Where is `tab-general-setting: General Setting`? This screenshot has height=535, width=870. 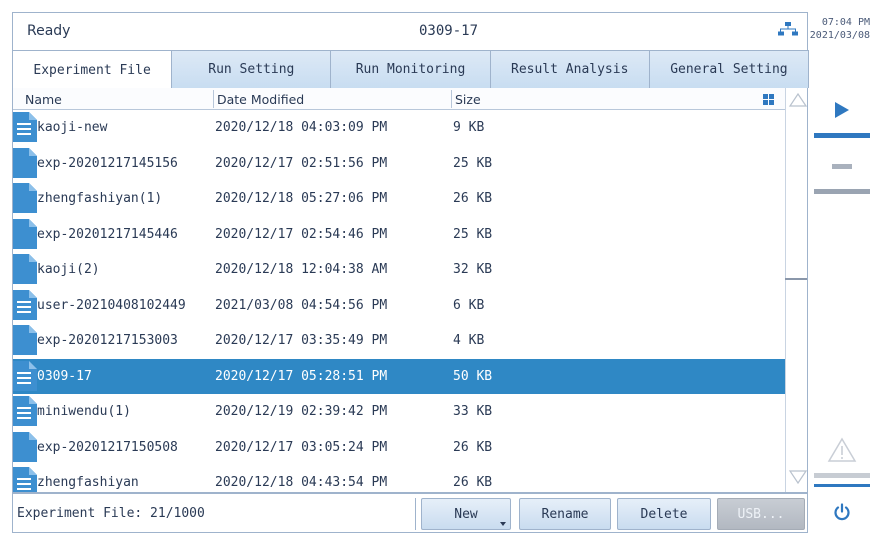
tab-general-setting: General Setting is located at coordinates (729, 69).